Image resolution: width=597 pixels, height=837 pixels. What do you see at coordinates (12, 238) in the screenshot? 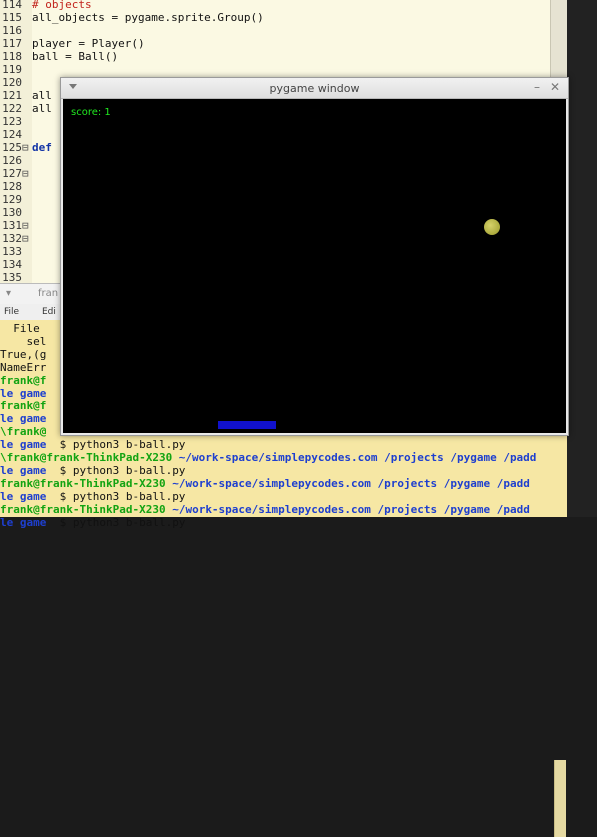
I see `line-number: 132` at bounding box center [12, 238].